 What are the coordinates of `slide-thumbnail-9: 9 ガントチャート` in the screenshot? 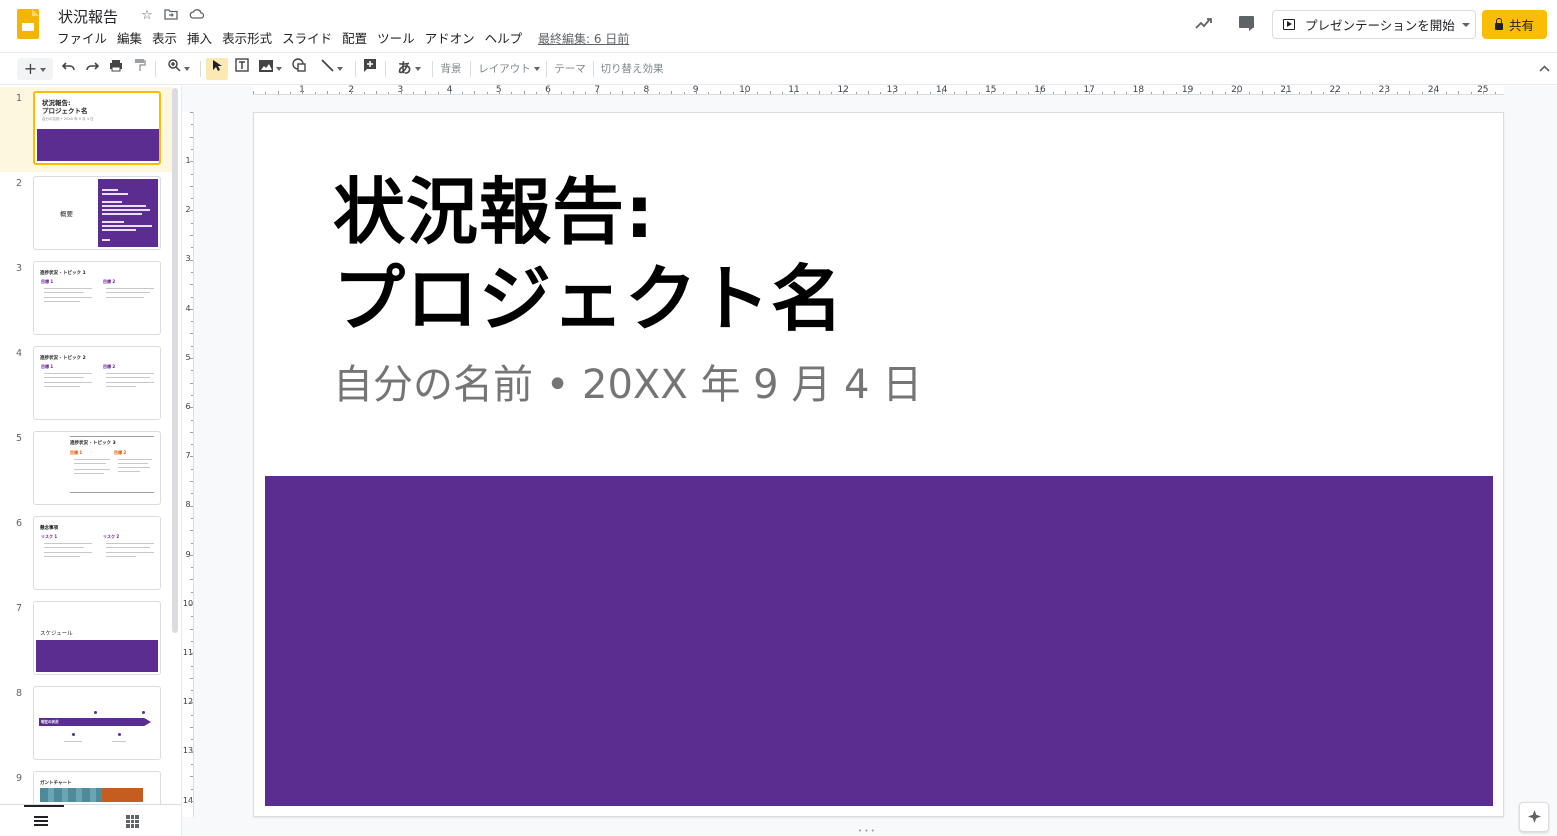 It's located at (86, 785).